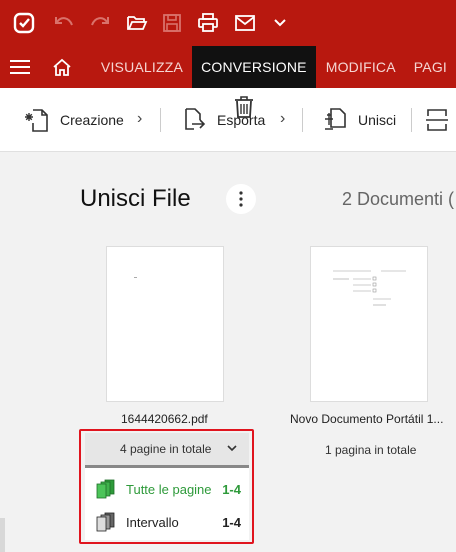 Image resolution: width=456 pixels, height=552 pixels. Describe the element at coordinates (377, 120) in the screenshot. I see `unisci-label: Unisci` at that location.